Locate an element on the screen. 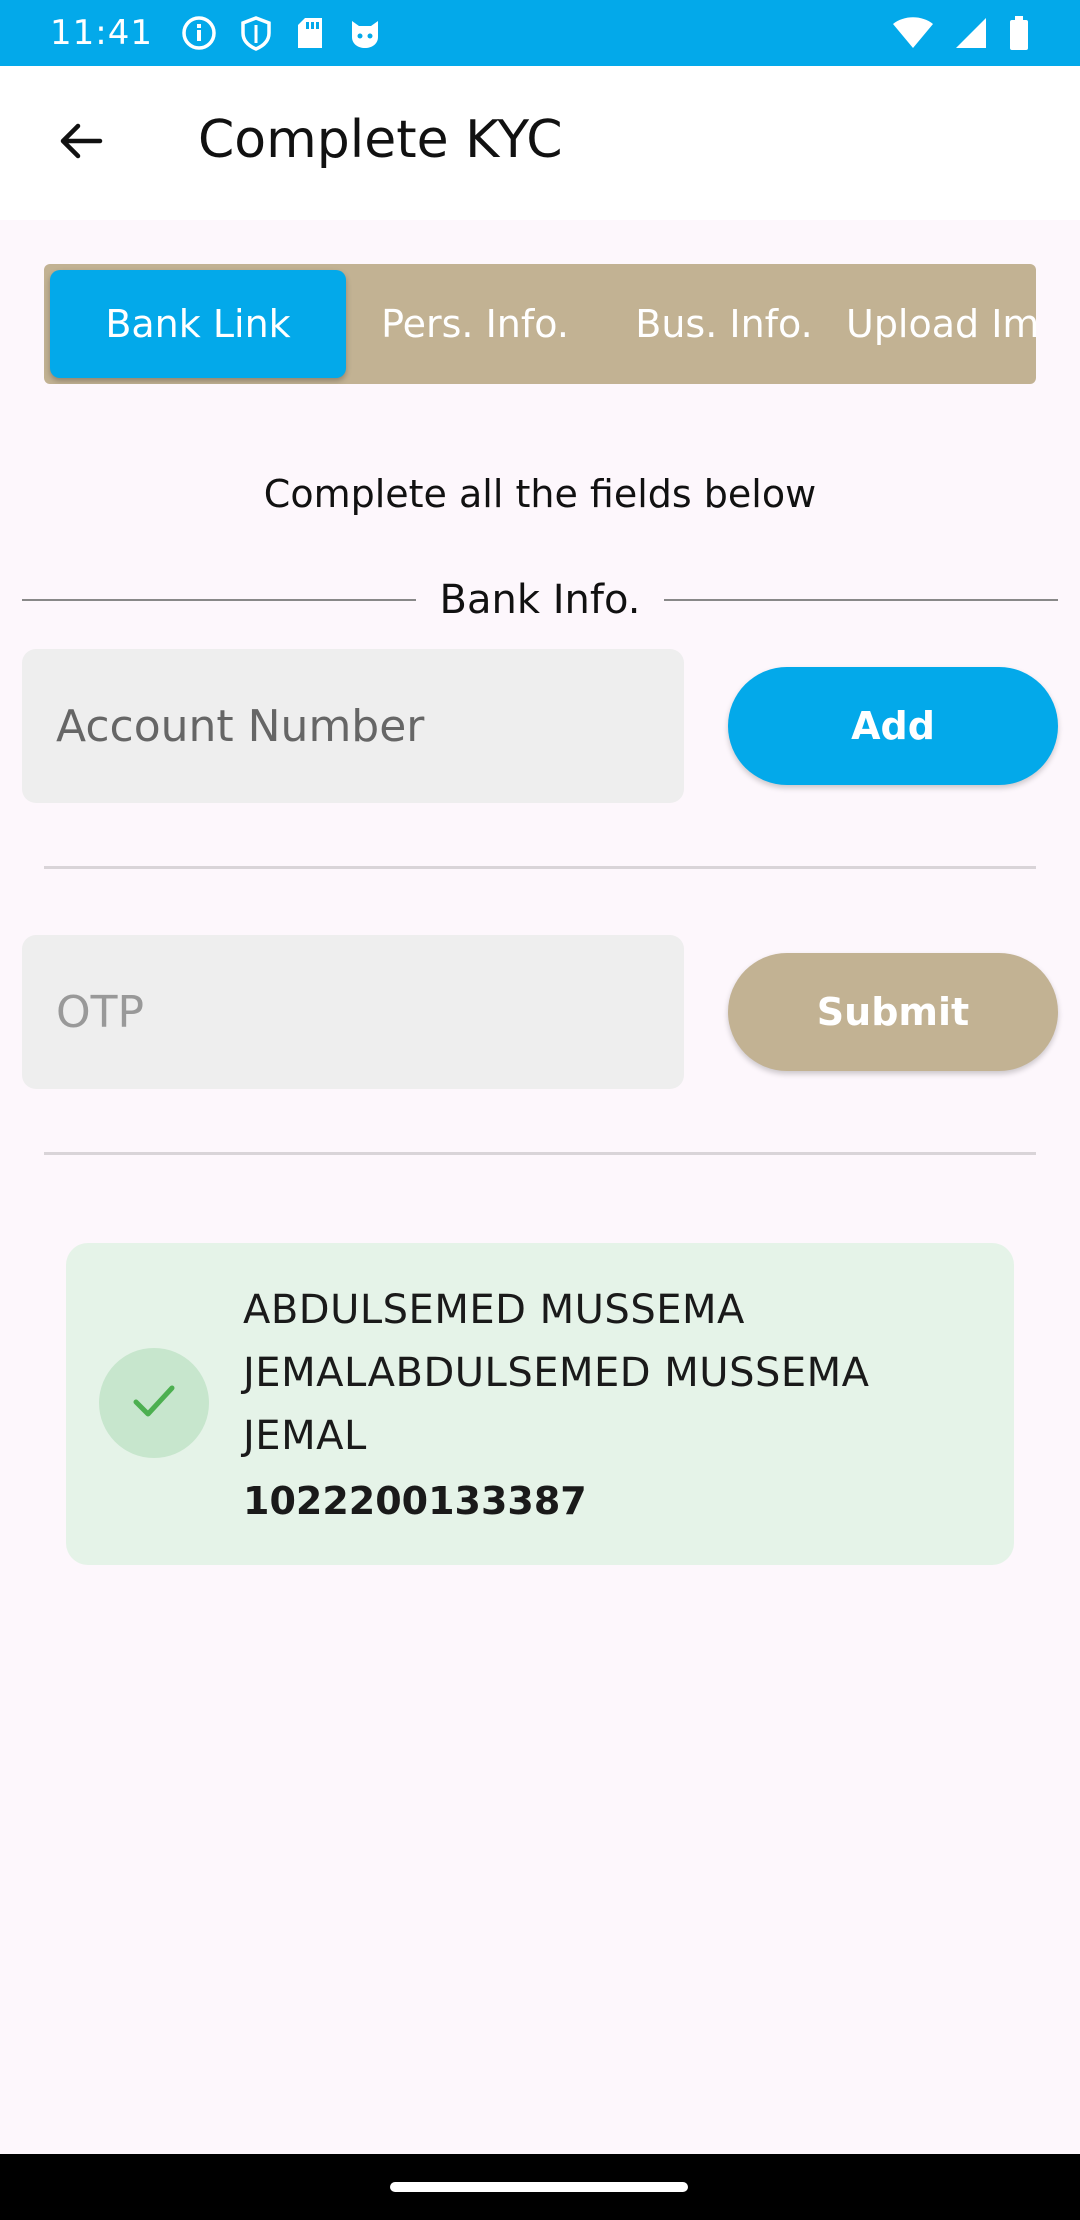 The image size is (1080, 2220). divider-line-left is located at coordinates (219, 600).